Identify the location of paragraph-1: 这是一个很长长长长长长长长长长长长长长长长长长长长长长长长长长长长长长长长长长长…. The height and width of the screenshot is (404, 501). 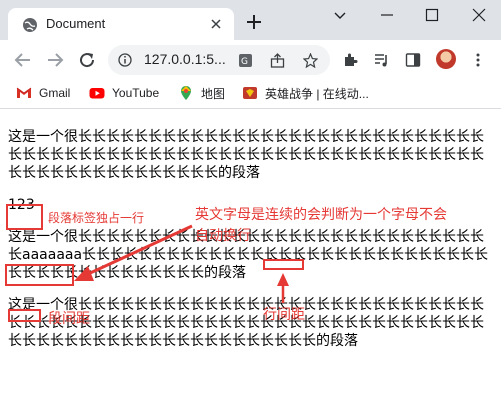
(246, 155).